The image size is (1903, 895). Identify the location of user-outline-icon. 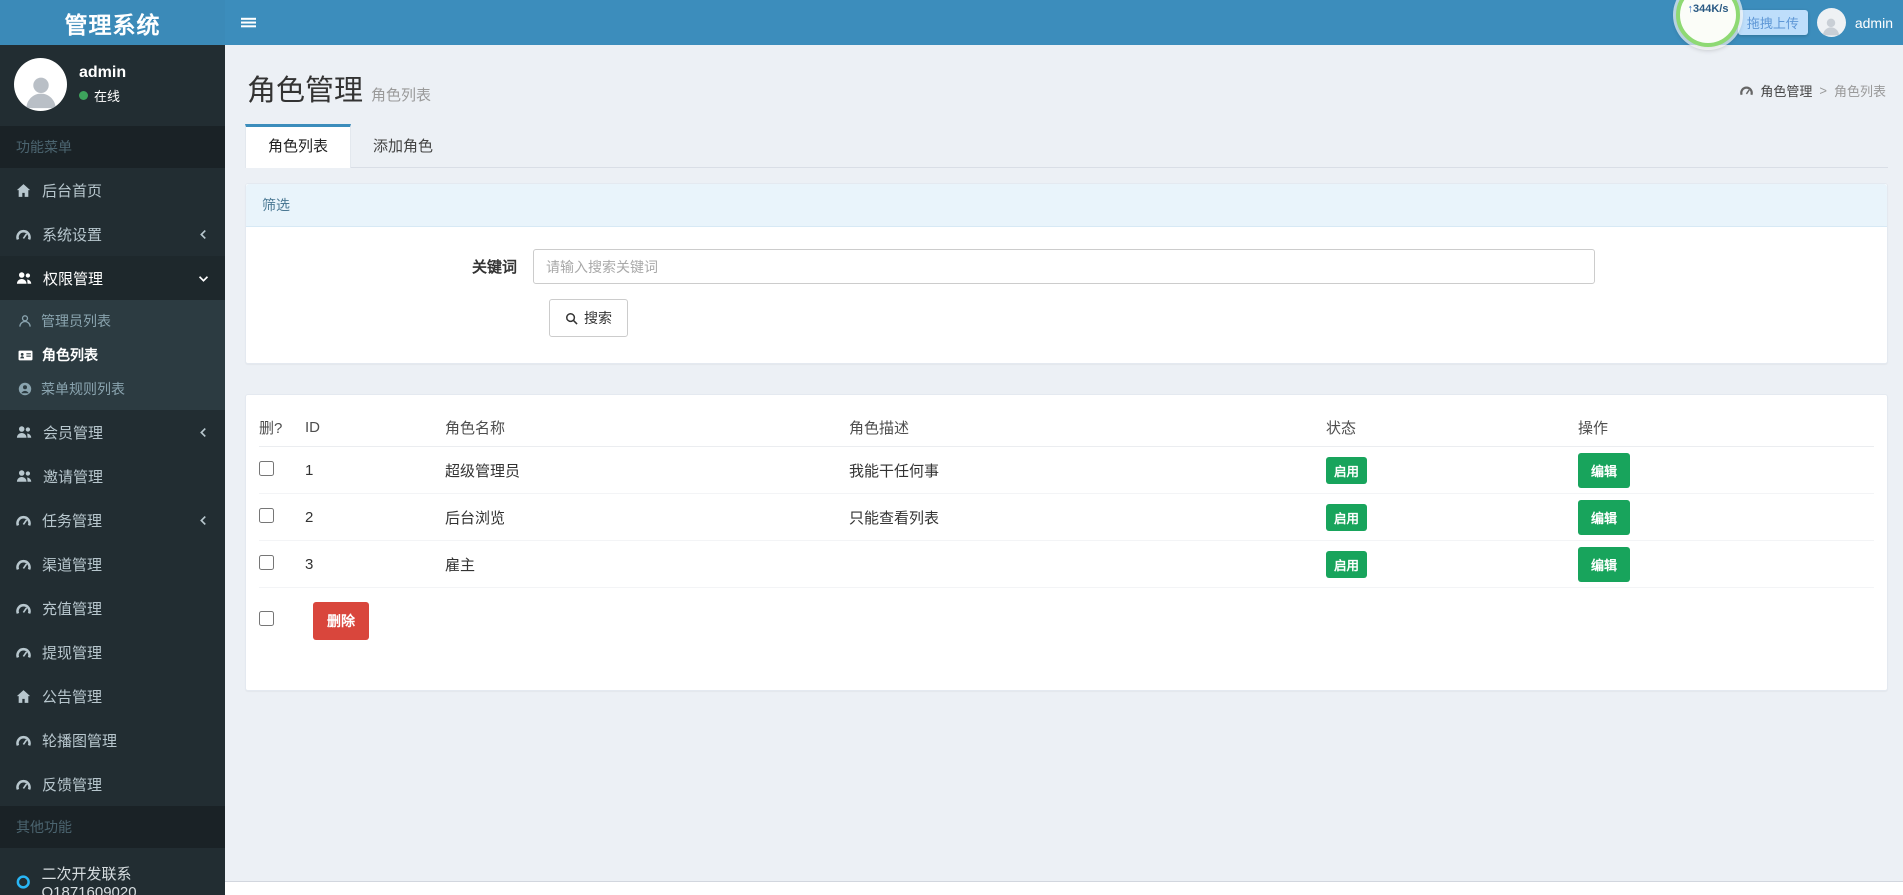
(25, 321).